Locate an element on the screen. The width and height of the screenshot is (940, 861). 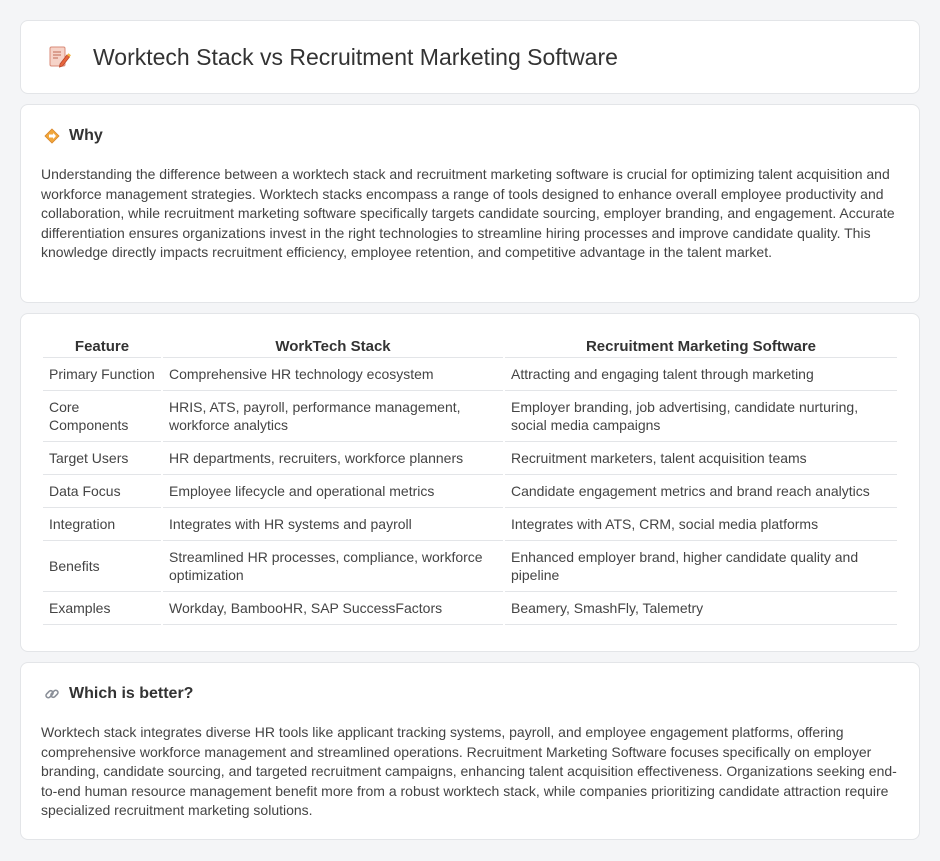
table-cell-feature: Primary Function is located at coordinates (102, 374).